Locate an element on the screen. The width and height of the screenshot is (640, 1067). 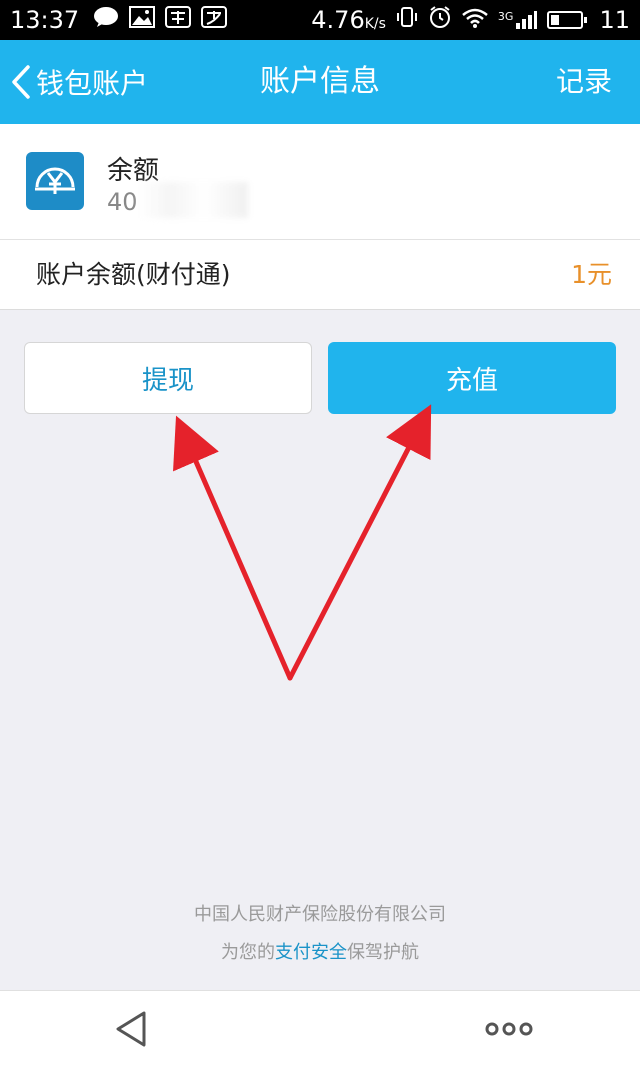
back-label: 钱包账户 is located at coordinates (92, 83).